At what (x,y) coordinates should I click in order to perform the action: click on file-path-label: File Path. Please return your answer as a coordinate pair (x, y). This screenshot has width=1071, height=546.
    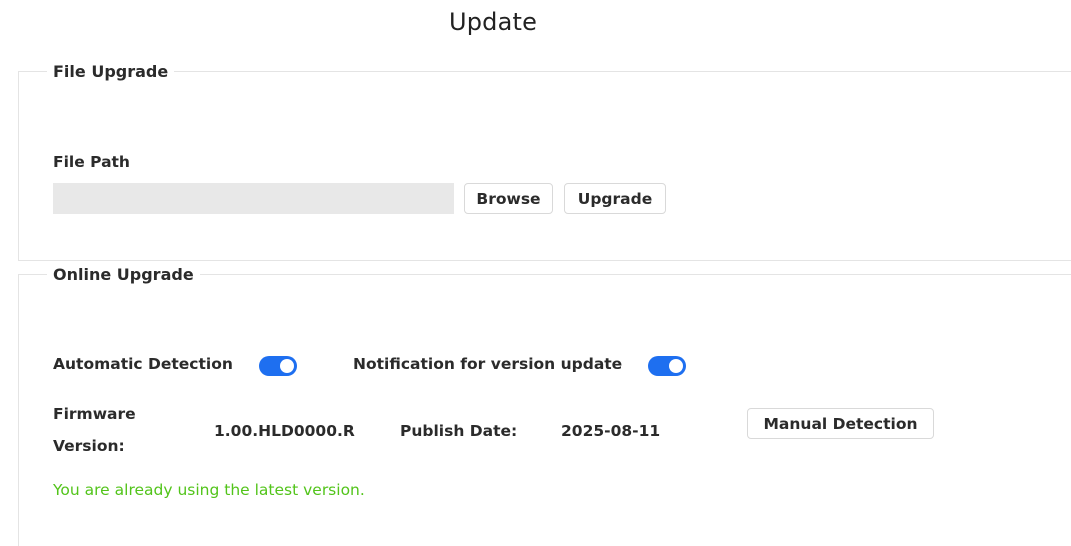
    Looking at the image, I should click on (91, 162).